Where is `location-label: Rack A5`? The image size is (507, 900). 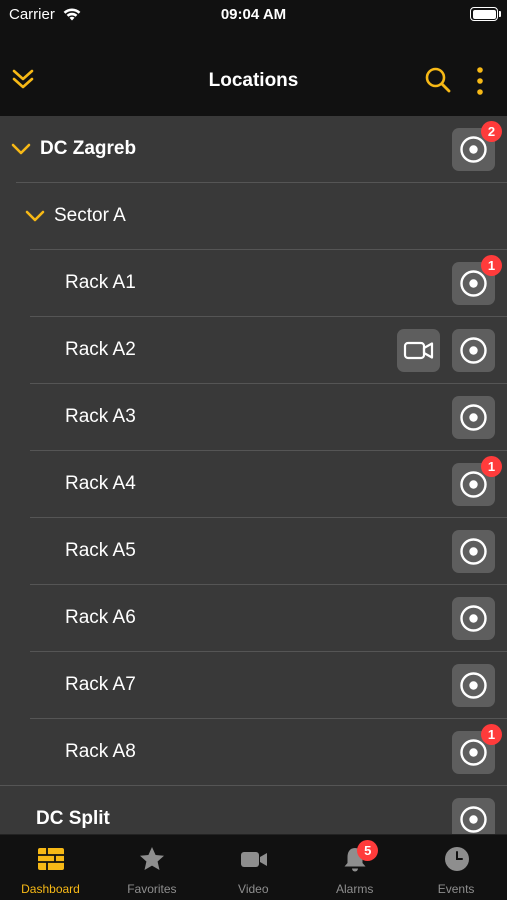 location-label: Rack A5 is located at coordinates (100, 550).